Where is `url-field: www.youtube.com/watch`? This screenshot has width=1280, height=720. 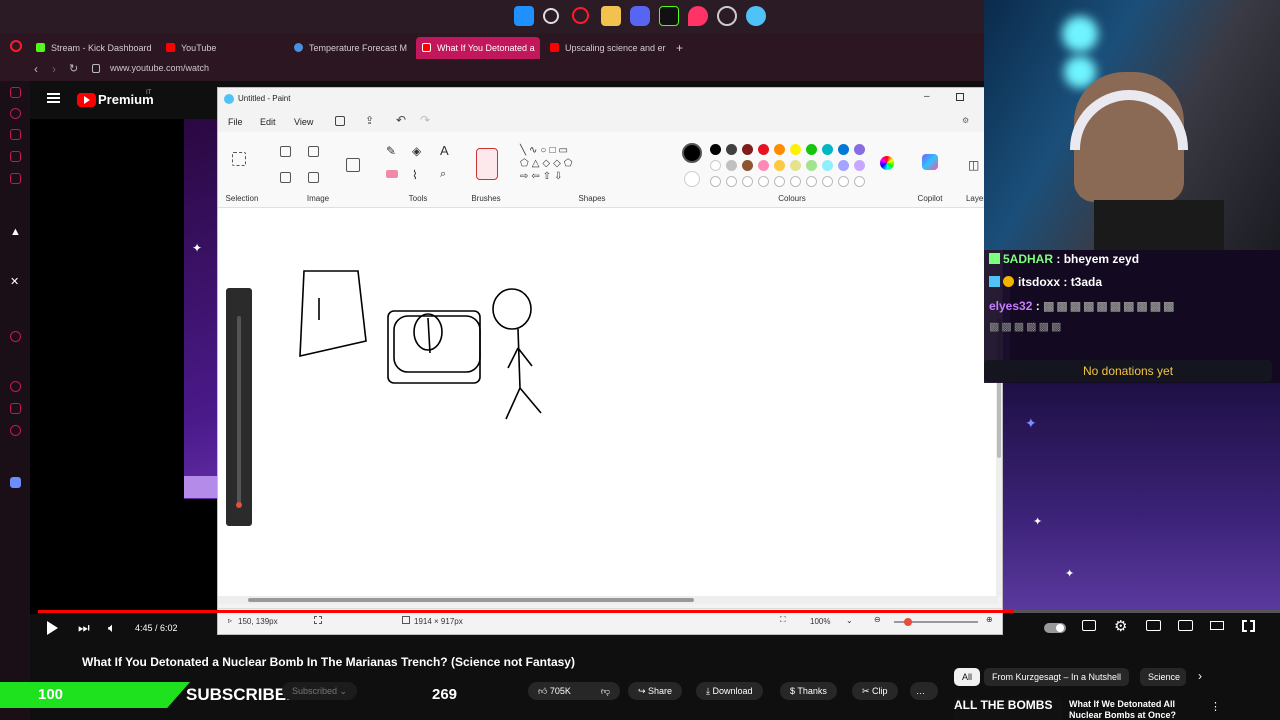
url-field: www.youtube.com/watch is located at coordinates (159, 68).